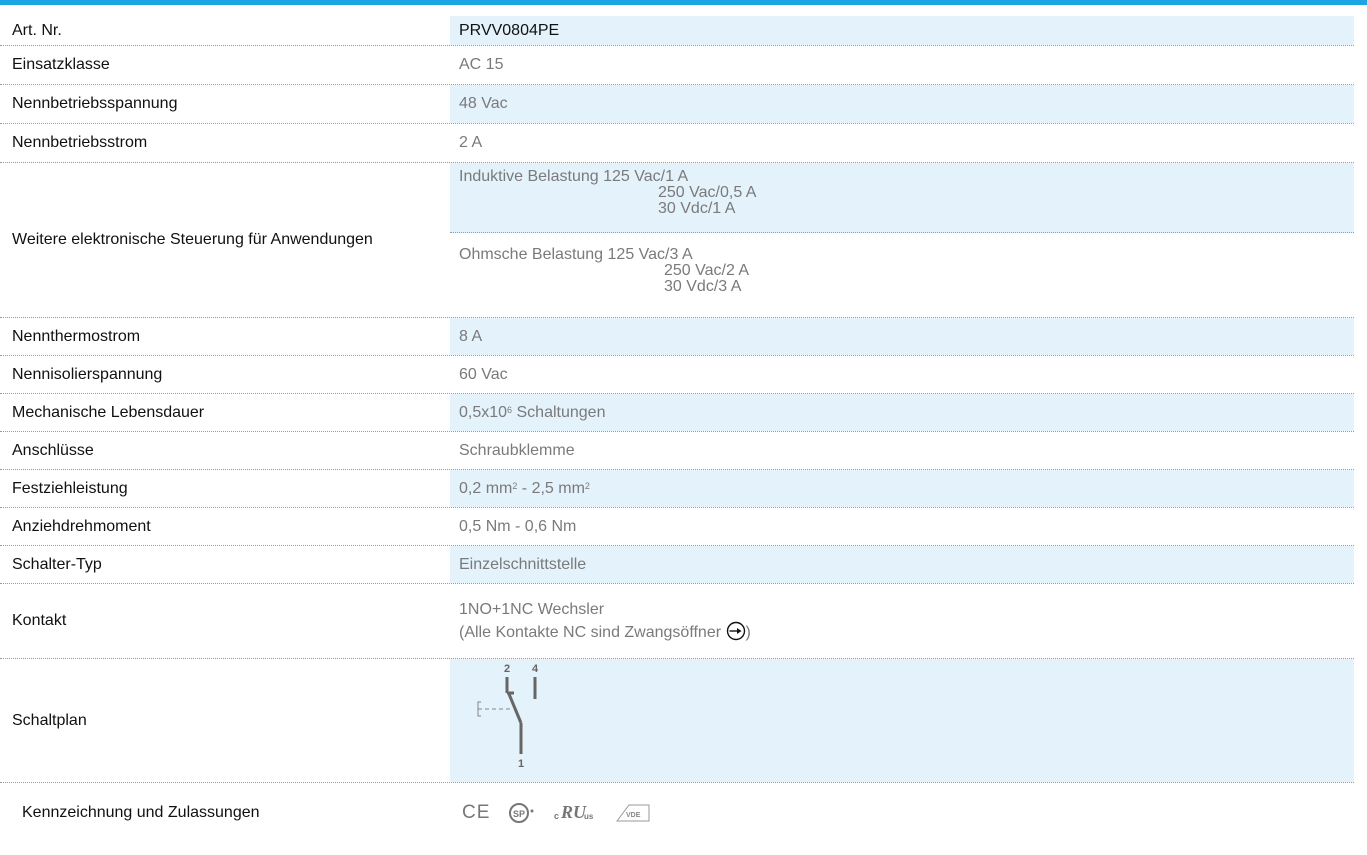  What do you see at coordinates (707, 192) in the screenshot?
I see `load-inductive-line2: 250 Vac/0,5 A` at bounding box center [707, 192].